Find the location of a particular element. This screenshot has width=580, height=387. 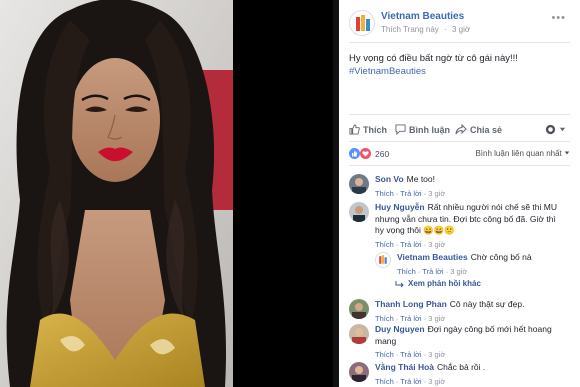

post-message: Hy vọng có điều bất ngờ từ cô gái này!!! is located at coordinates (433, 58).